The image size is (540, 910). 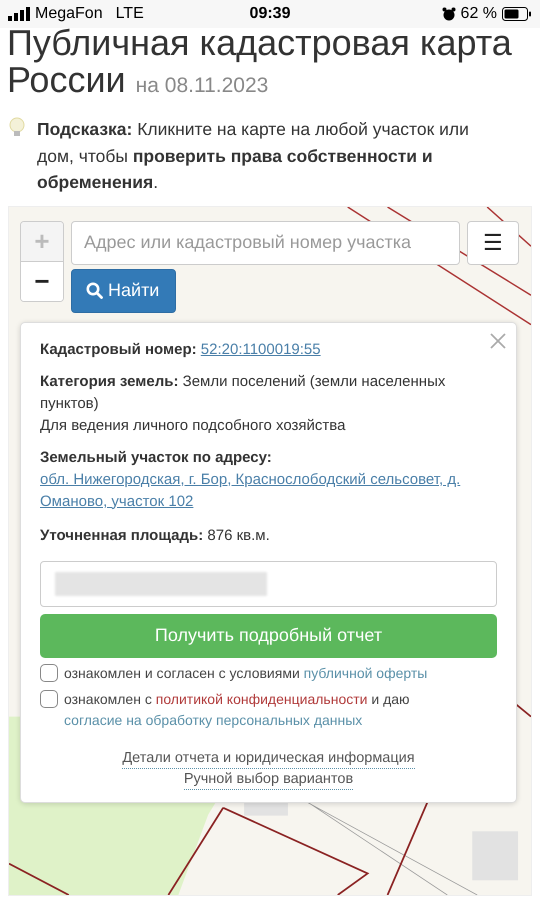 I want to click on date-label: на 08.11.2023, so click(x=202, y=85).